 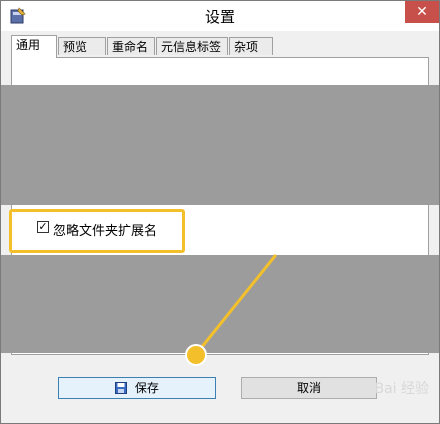 I want to click on annotation-pointer, so click(x=231, y=310).